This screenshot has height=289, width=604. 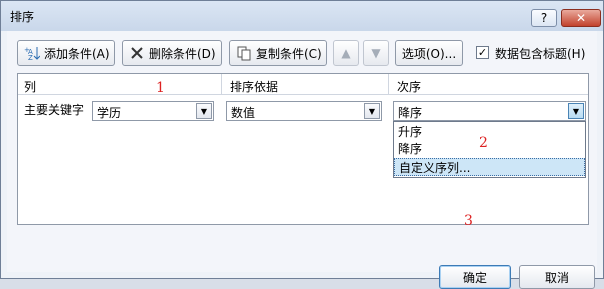 I want to click on add-level-icon: + A Z, so click(x=32, y=53).